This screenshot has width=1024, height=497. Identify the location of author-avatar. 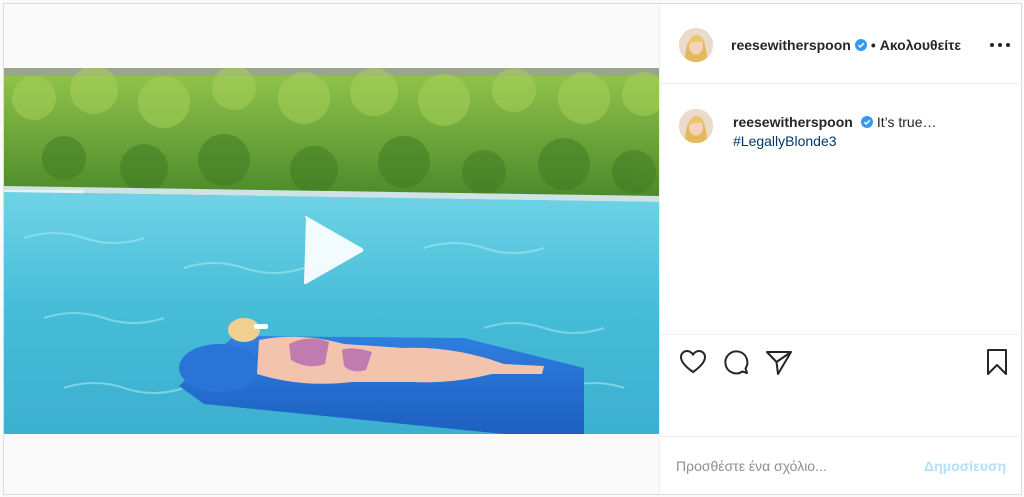
(696, 45).